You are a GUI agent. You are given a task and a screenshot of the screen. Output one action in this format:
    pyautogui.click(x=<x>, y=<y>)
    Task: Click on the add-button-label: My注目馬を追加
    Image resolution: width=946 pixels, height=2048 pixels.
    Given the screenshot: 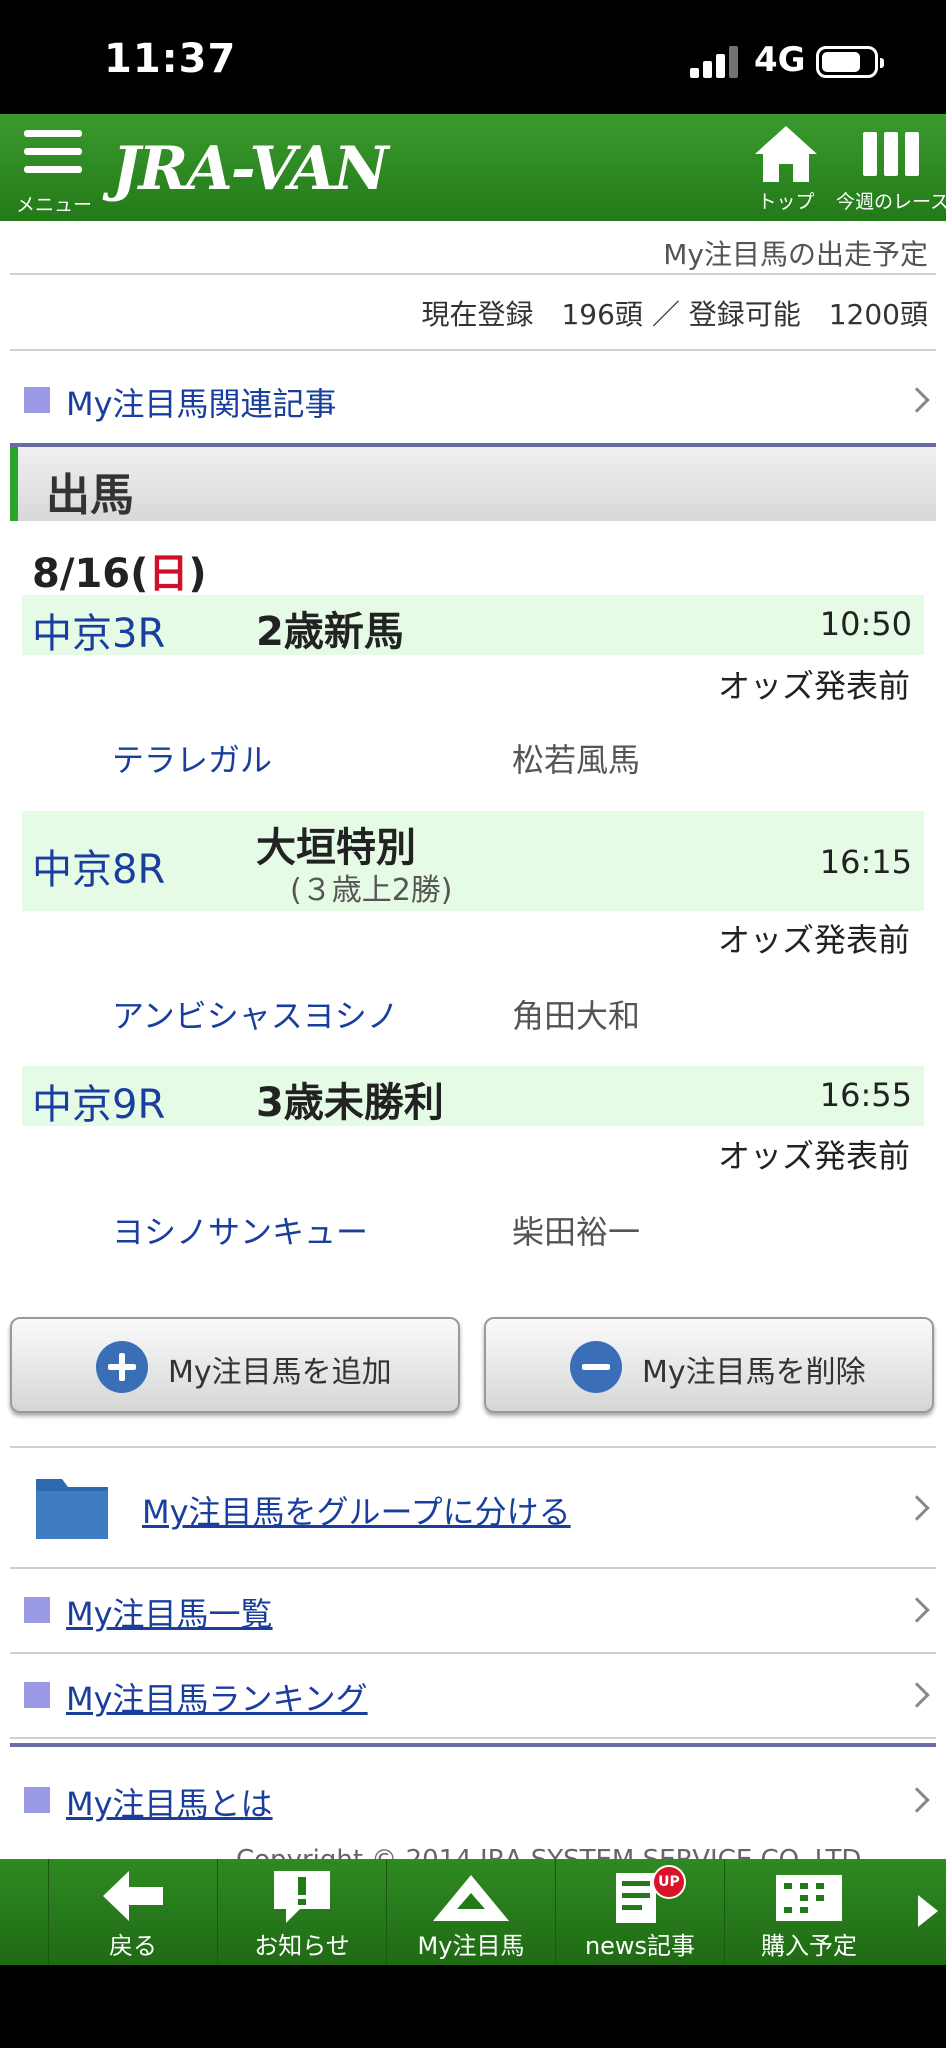 What is the action you would take?
    pyautogui.click(x=280, y=1372)
    